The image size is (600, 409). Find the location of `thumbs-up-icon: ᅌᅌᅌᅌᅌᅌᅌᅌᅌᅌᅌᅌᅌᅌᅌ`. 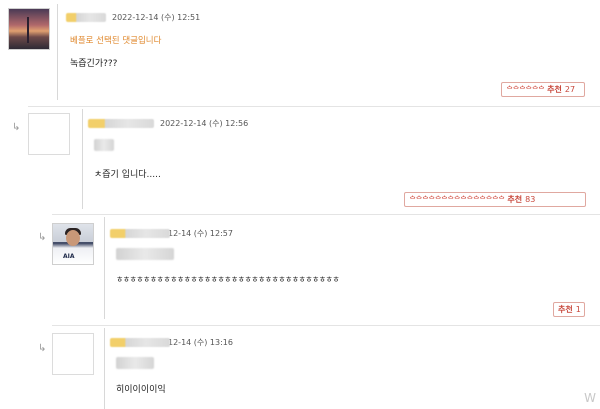

thumbs-up-icon: ᅌᅌᅌᅌᅌᅌᅌᅌᅌᅌᅌᅌᅌᅌᅌ is located at coordinates (457, 199).